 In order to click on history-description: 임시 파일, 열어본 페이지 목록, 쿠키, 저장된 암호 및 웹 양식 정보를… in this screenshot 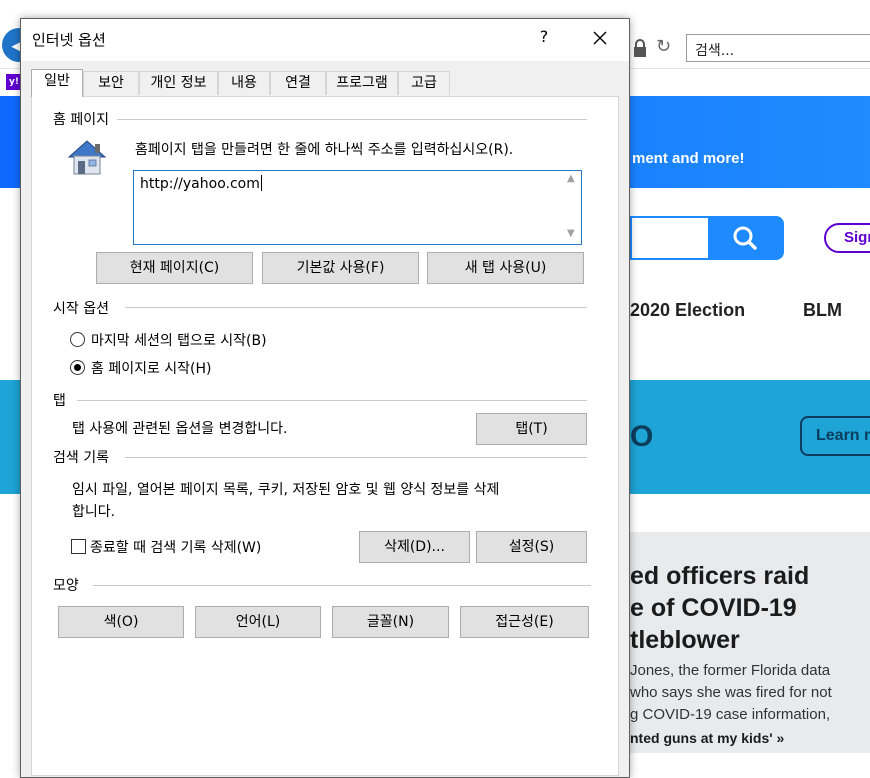, I will do `click(285, 501)`.